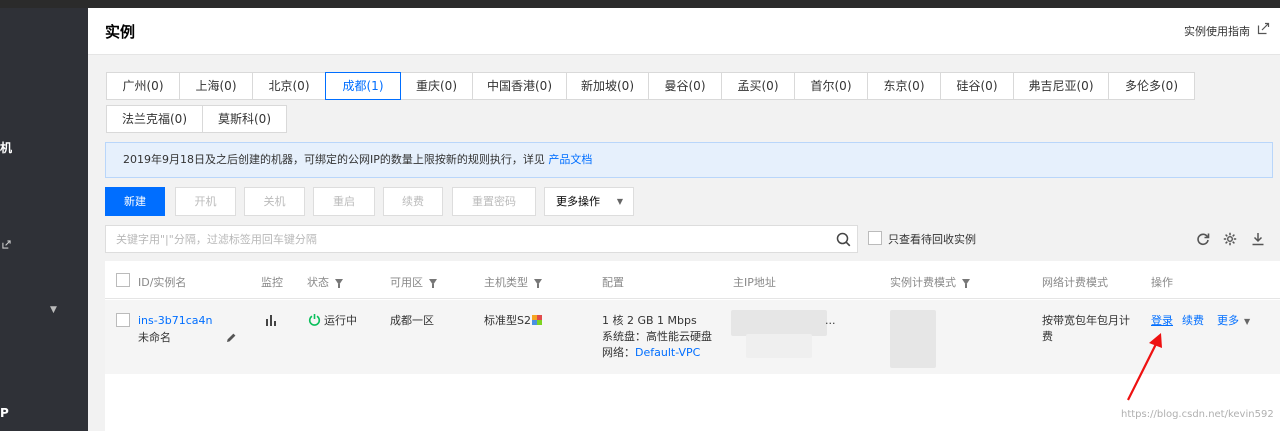 This screenshot has height=431, width=1280. I want to click on column-header-label: 主机类型, so click(506, 282).